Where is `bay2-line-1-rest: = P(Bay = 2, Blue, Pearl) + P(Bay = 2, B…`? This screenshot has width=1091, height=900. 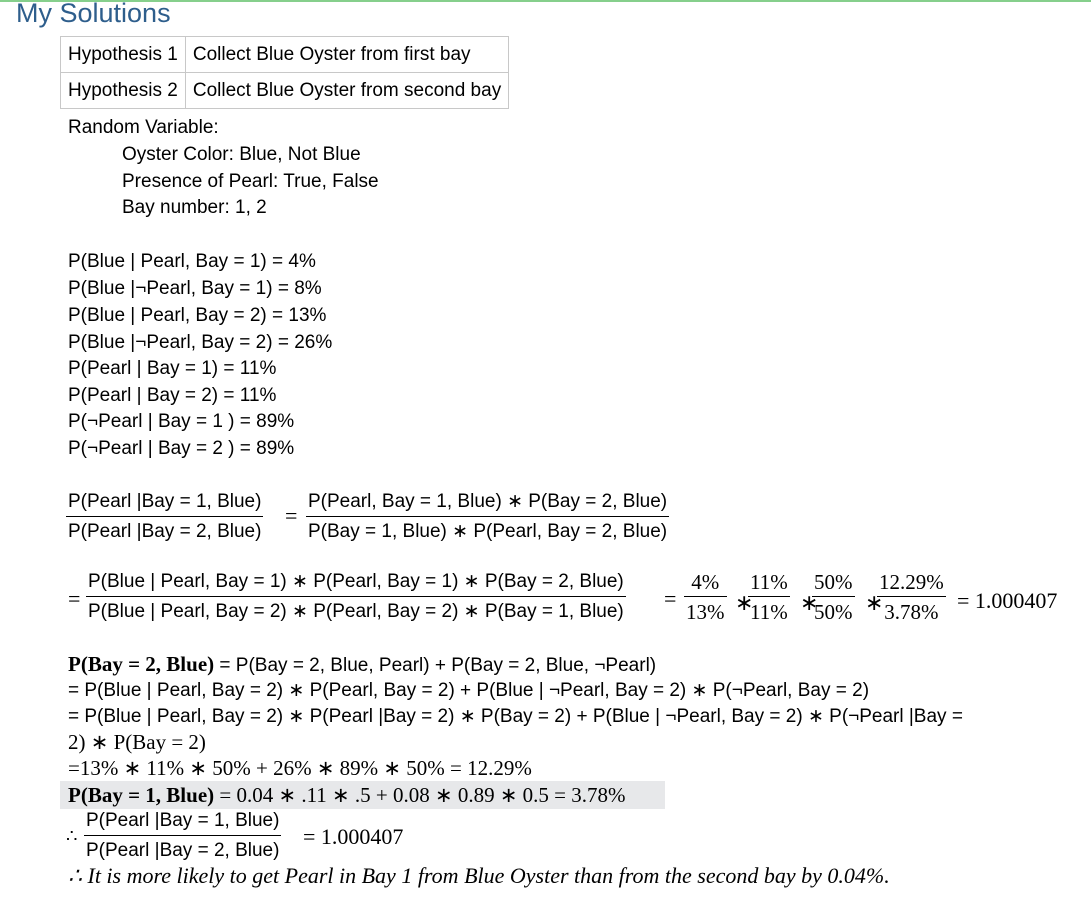
bay2-line-1-rest: = P(Bay = 2, Blue, Pearl) + P(Bay = 2, B… is located at coordinates (435, 665).